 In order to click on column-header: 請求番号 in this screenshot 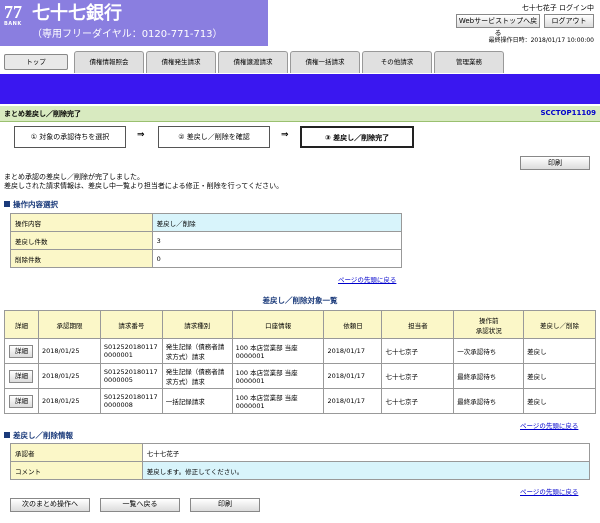, I will do `click(131, 324)`.